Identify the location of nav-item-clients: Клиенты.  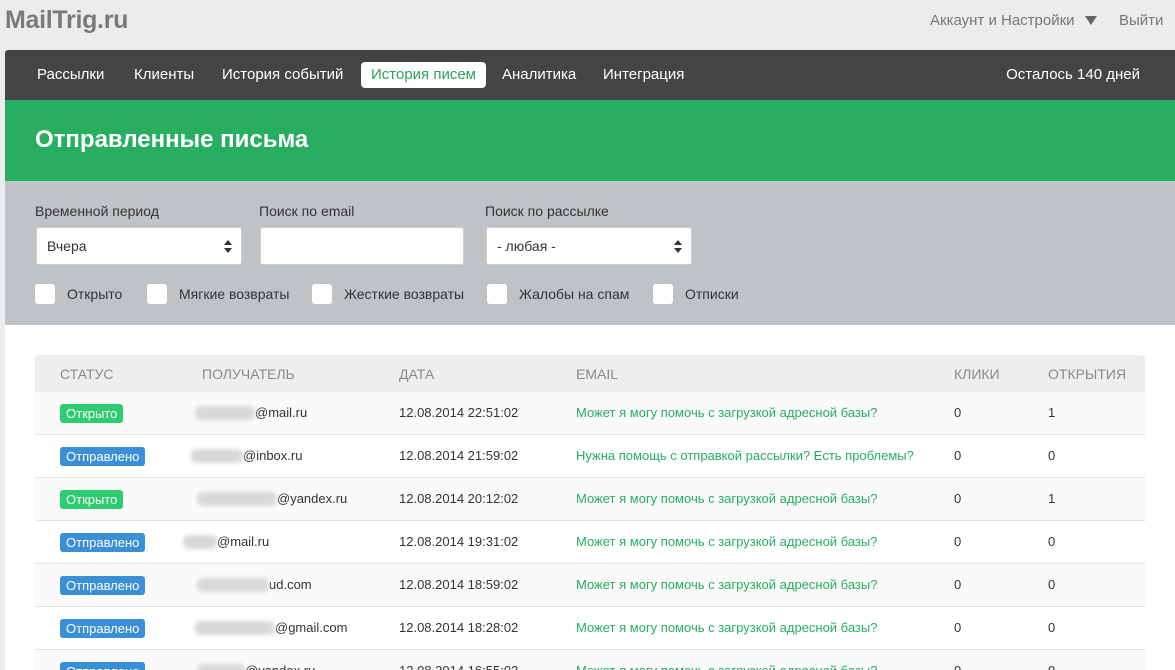
(164, 75).